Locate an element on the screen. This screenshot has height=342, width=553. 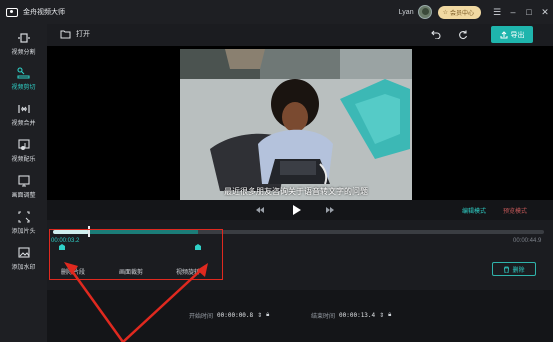
sidebar-item-intro: 添加片头 is located at coordinates (23, 225).